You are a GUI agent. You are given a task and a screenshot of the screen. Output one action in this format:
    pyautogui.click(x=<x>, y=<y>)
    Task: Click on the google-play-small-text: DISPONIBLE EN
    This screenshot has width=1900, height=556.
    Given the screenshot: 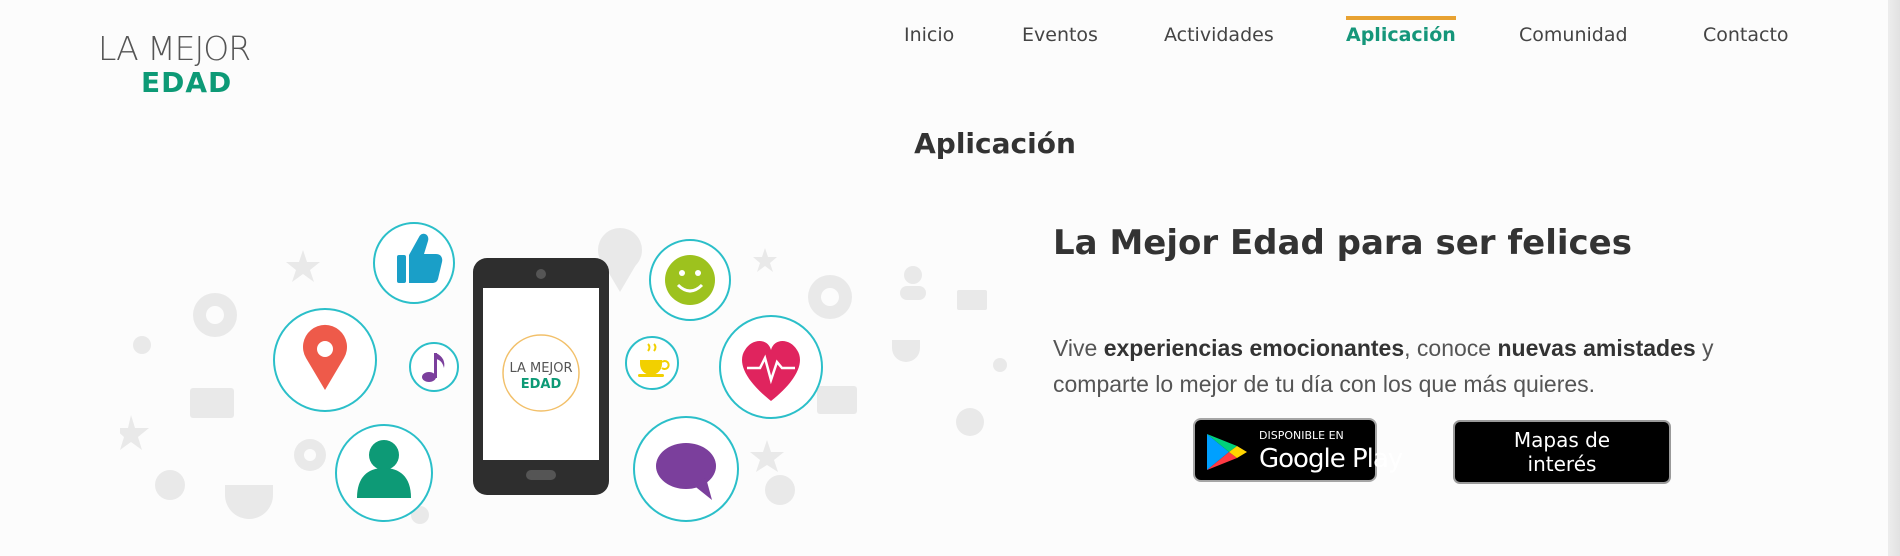 What is the action you would take?
    pyautogui.click(x=1301, y=435)
    